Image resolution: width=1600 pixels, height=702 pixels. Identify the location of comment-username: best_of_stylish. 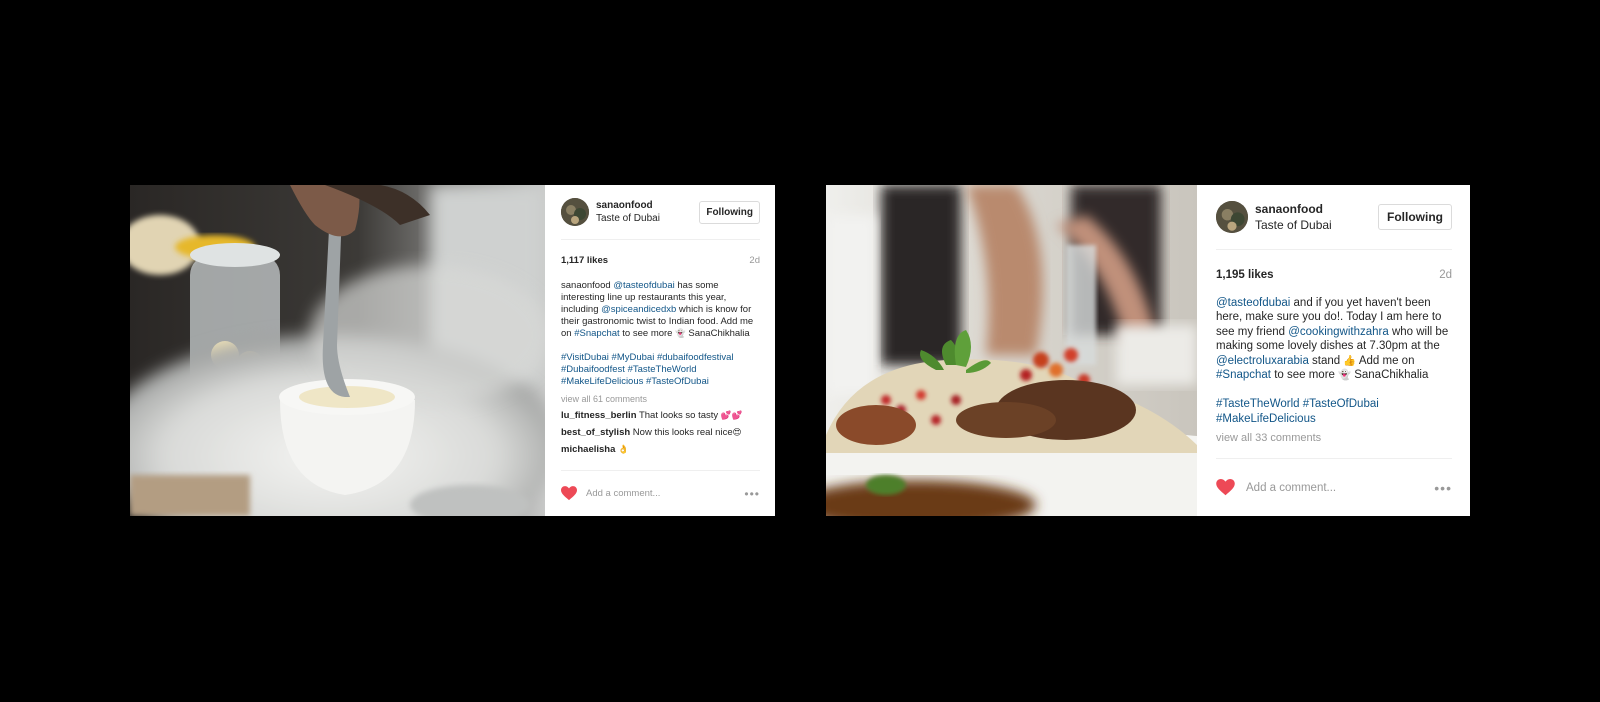
(595, 432).